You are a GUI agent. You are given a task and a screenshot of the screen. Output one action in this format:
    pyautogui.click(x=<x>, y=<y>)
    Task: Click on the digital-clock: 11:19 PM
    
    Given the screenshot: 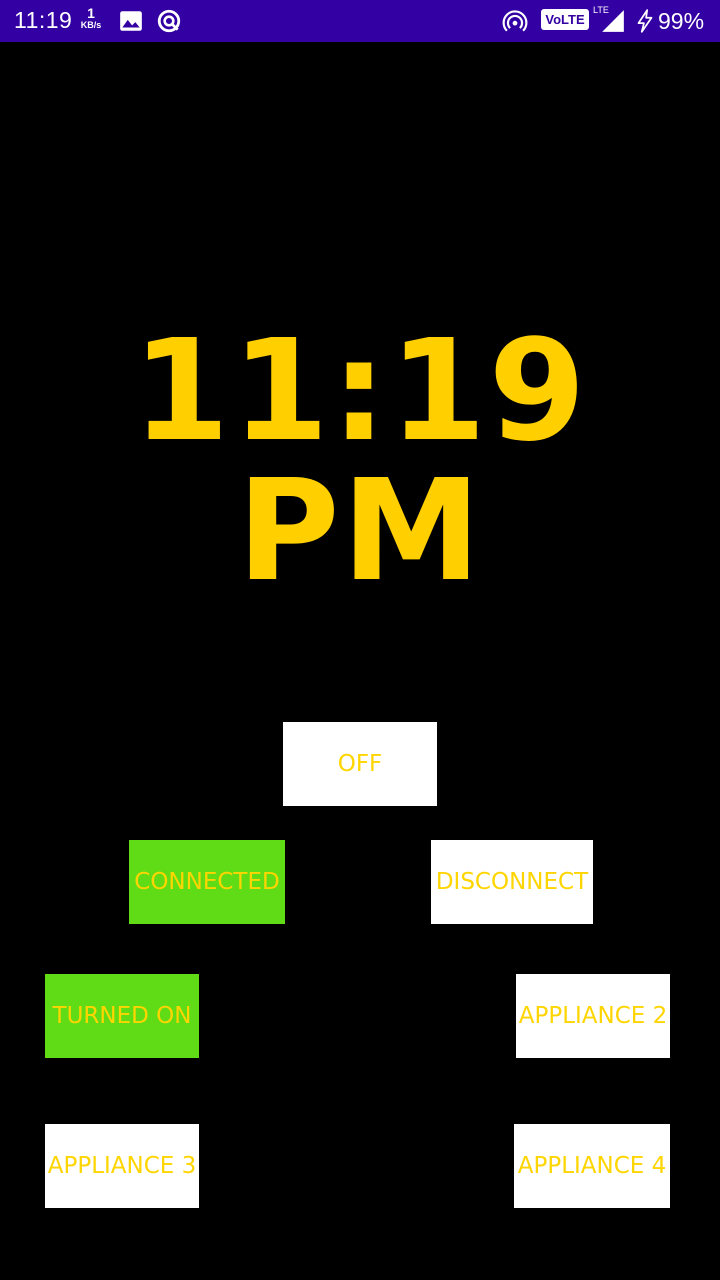 What is the action you would take?
    pyautogui.click(x=360, y=461)
    